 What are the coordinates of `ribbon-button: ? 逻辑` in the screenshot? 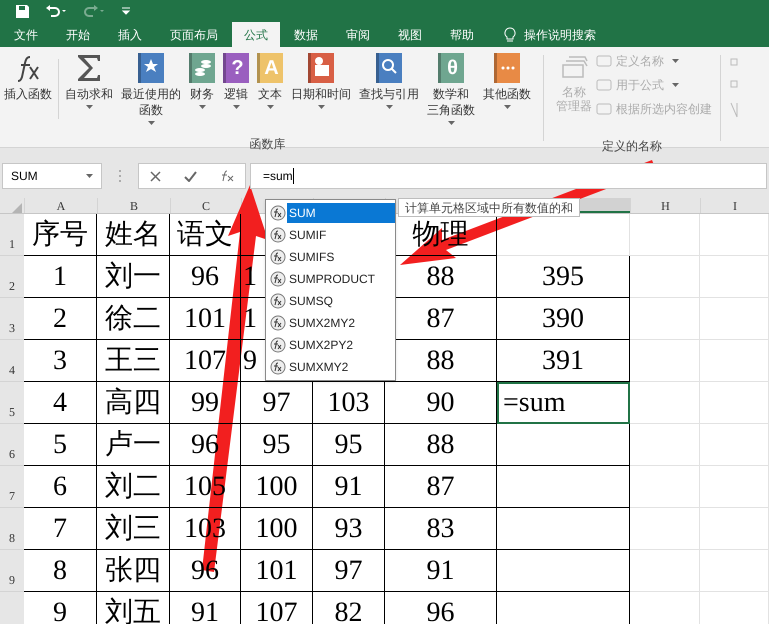 It's located at (236, 91).